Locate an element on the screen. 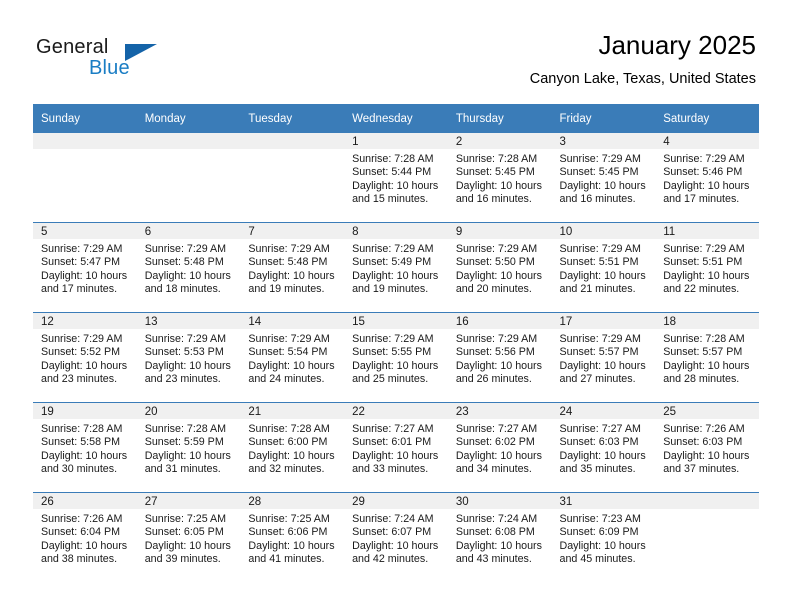 This screenshot has height=612, width=792. sunrise-text: Sunrise: 7:24 AM is located at coordinates (393, 519).